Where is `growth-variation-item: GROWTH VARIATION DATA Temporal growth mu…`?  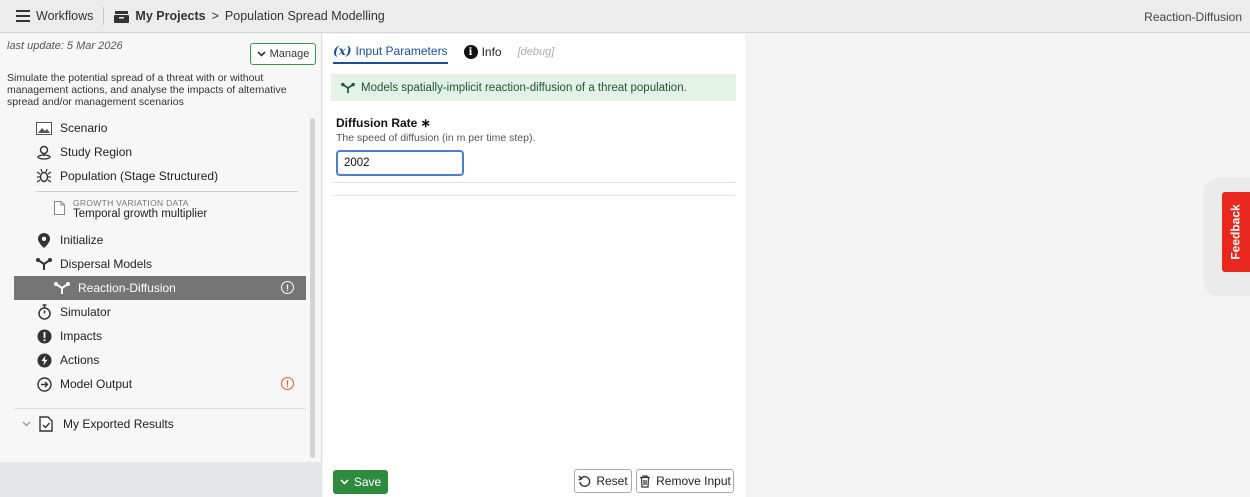 growth-variation-item: GROWTH VARIATION DATA Temporal growth mu… is located at coordinates (130, 209).